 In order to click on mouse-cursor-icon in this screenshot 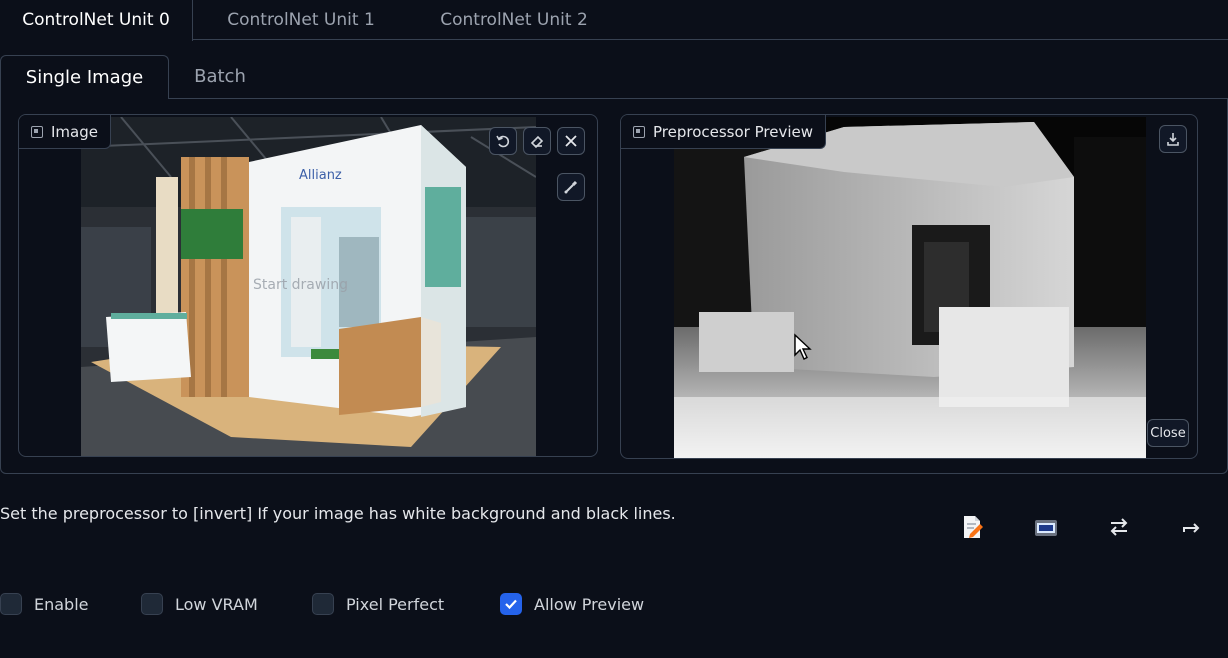, I will do `click(803, 346)`.